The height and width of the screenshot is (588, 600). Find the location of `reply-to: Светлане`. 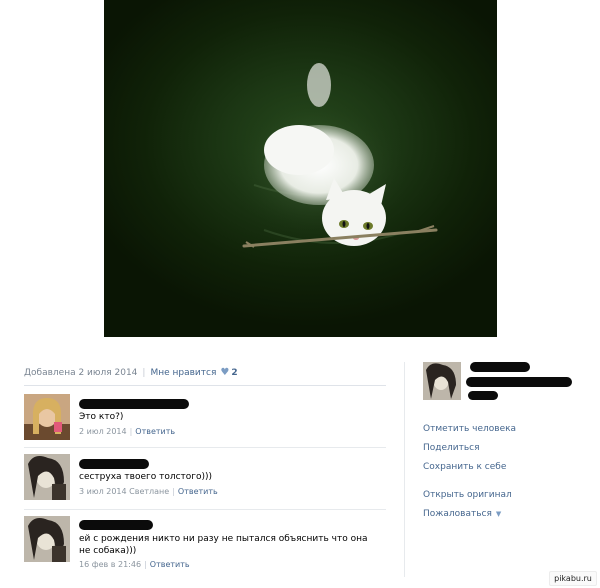

reply-to: Светлане is located at coordinates (149, 491).